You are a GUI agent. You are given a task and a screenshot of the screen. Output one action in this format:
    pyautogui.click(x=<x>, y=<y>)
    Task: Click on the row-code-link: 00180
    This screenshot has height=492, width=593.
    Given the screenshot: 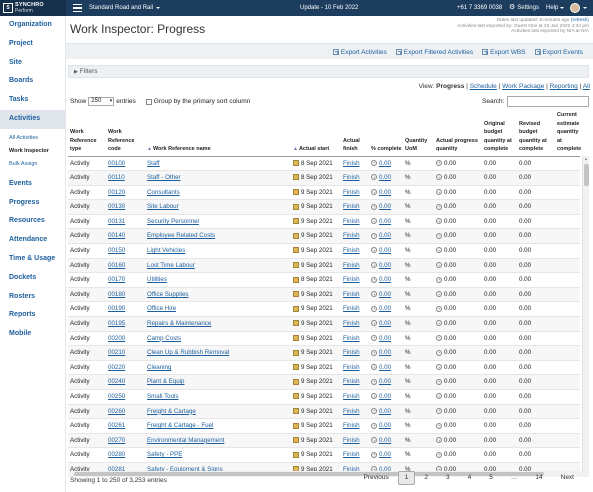 What is the action you would take?
    pyautogui.click(x=116, y=294)
    